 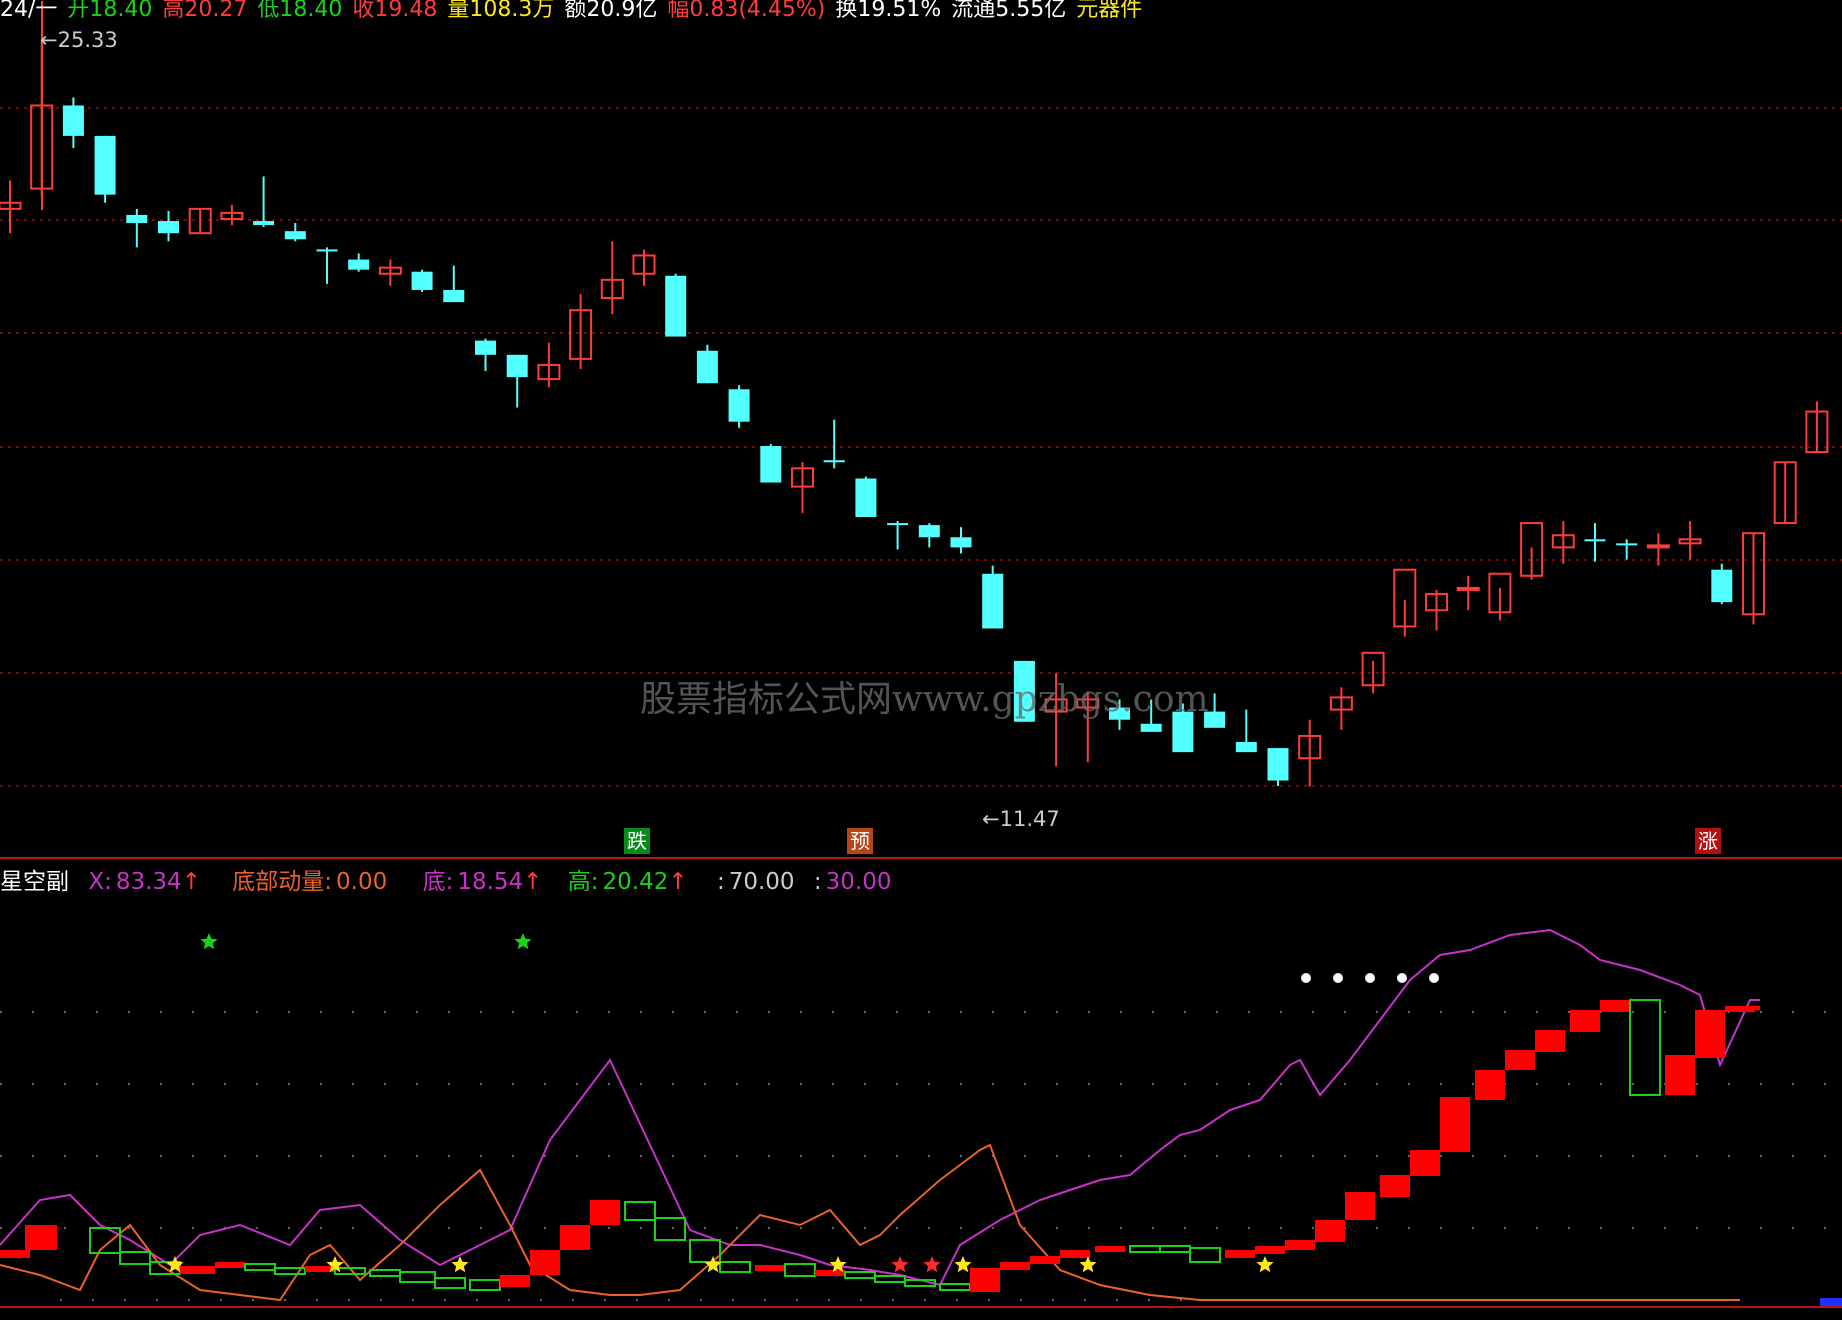 I want to click on bottom-up-arrow: ↑, so click(x=533, y=882).